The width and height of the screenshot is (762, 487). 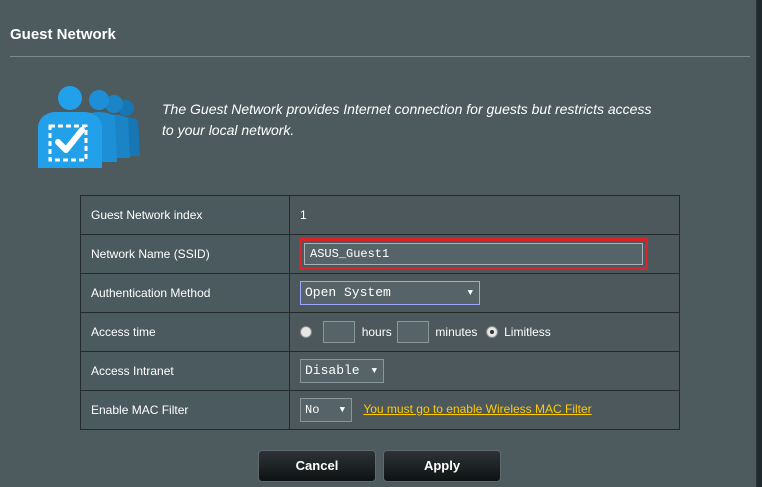 What do you see at coordinates (456, 332) in the screenshot?
I see `minutes-unit: minutes` at bounding box center [456, 332].